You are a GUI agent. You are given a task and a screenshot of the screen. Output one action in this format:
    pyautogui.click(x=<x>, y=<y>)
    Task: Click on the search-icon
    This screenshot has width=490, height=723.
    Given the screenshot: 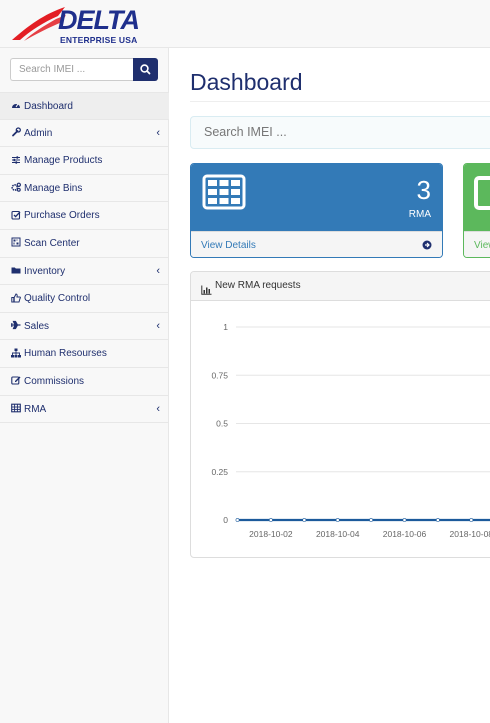 What is the action you would take?
    pyautogui.click(x=145, y=69)
    